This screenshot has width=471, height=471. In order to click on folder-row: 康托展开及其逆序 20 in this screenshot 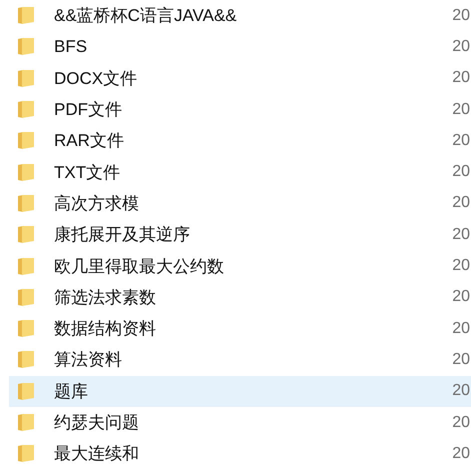, I will do `click(240, 234)`.